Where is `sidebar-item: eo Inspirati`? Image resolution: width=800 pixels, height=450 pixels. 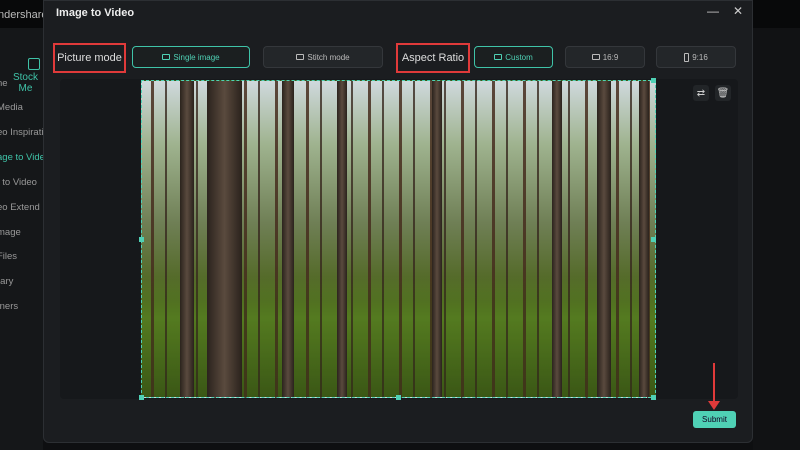 sidebar-item: eo Inspirati is located at coordinates (21, 132).